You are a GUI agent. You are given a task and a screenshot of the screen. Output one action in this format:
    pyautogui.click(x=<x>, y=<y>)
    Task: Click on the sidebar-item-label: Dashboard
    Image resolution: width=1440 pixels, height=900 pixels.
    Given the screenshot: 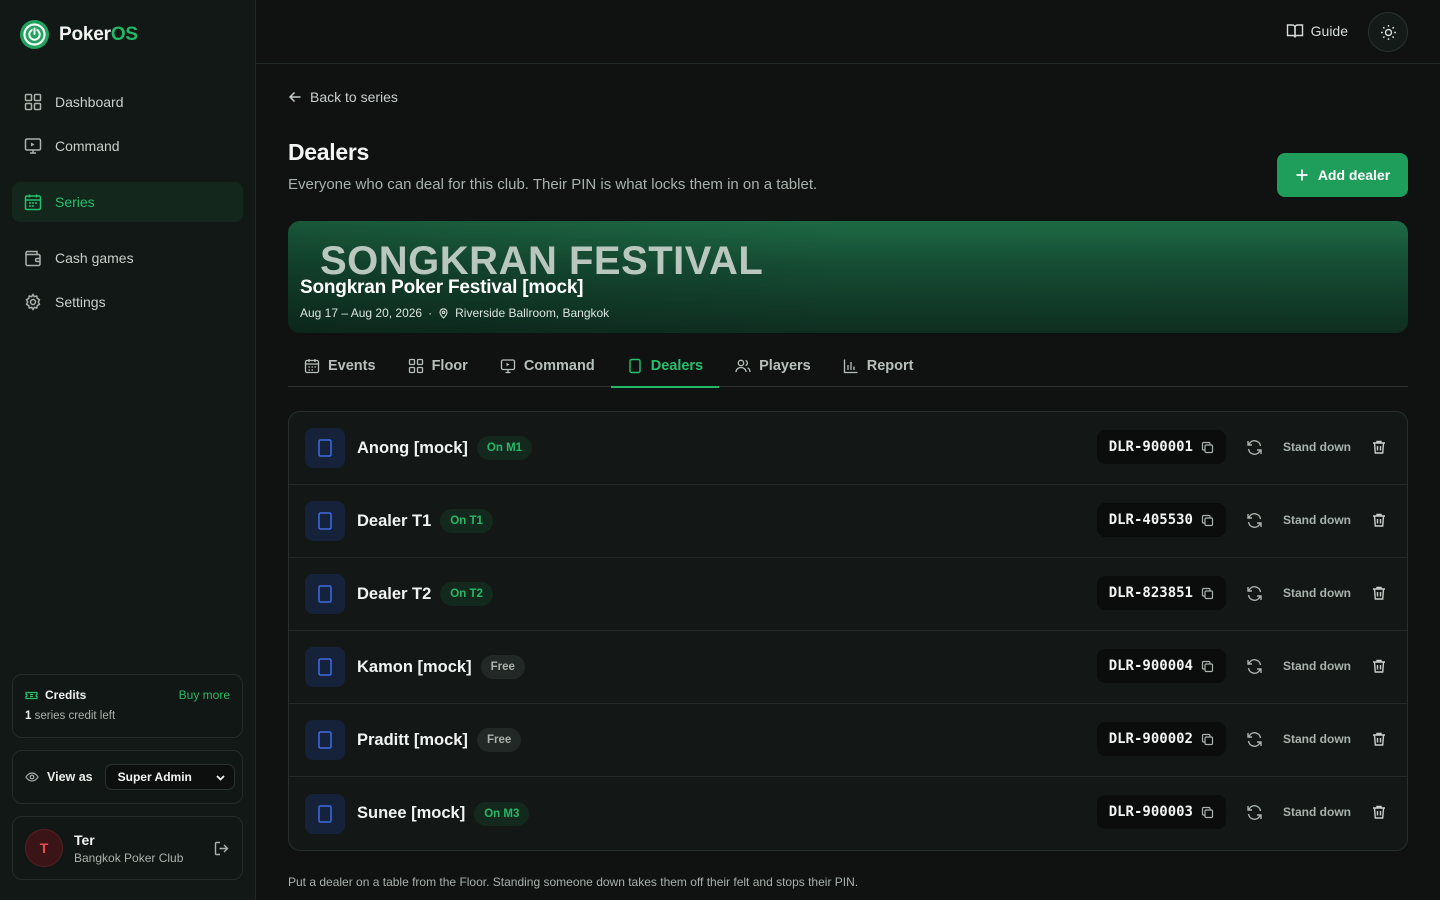 What is the action you would take?
    pyautogui.click(x=89, y=102)
    